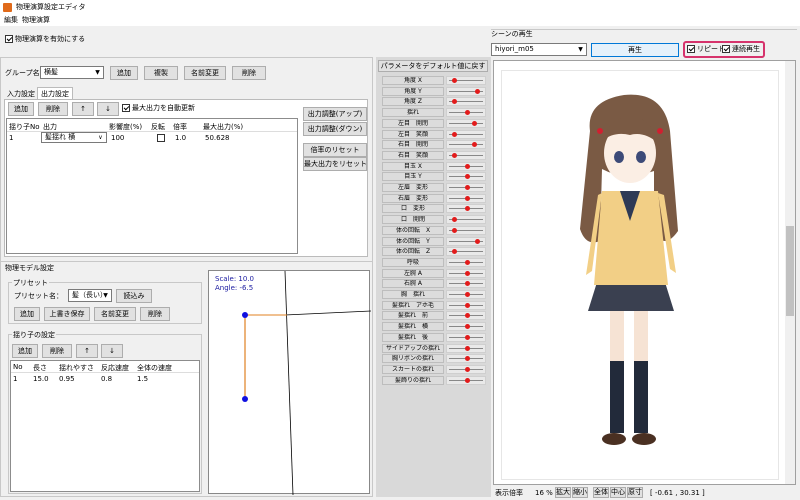 The width and height of the screenshot is (800, 500). I want to click on group-rename-button: 名前変更, so click(205, 73).